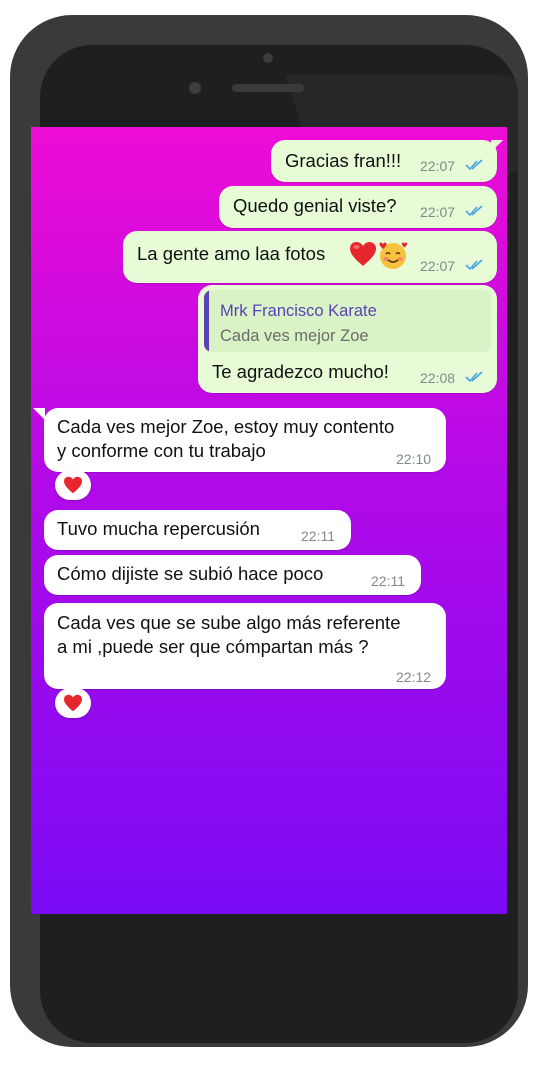 This screenshot has height=1069, width=538. I want to click on message-text: Cómo dijiste se subió hace poco, so click(190, 573).